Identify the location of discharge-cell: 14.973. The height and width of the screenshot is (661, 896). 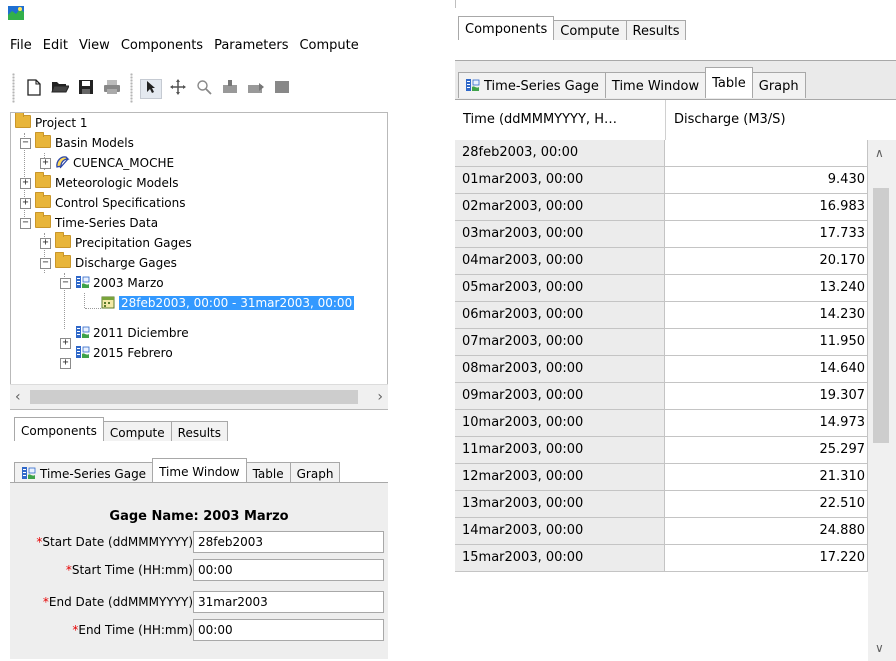
(766, 423).